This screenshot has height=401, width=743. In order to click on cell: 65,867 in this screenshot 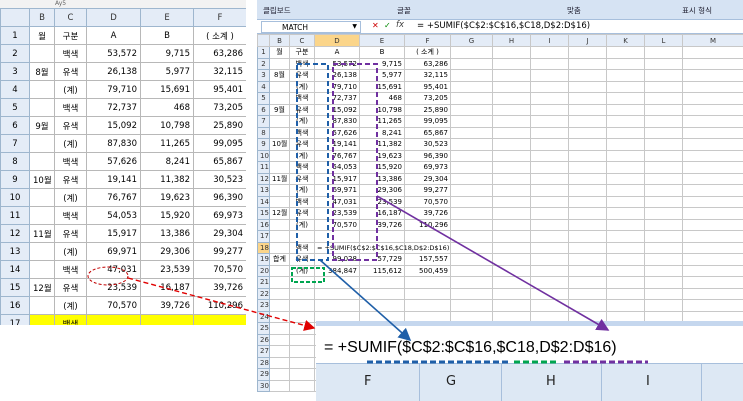, I will do `click(219, 161)`.